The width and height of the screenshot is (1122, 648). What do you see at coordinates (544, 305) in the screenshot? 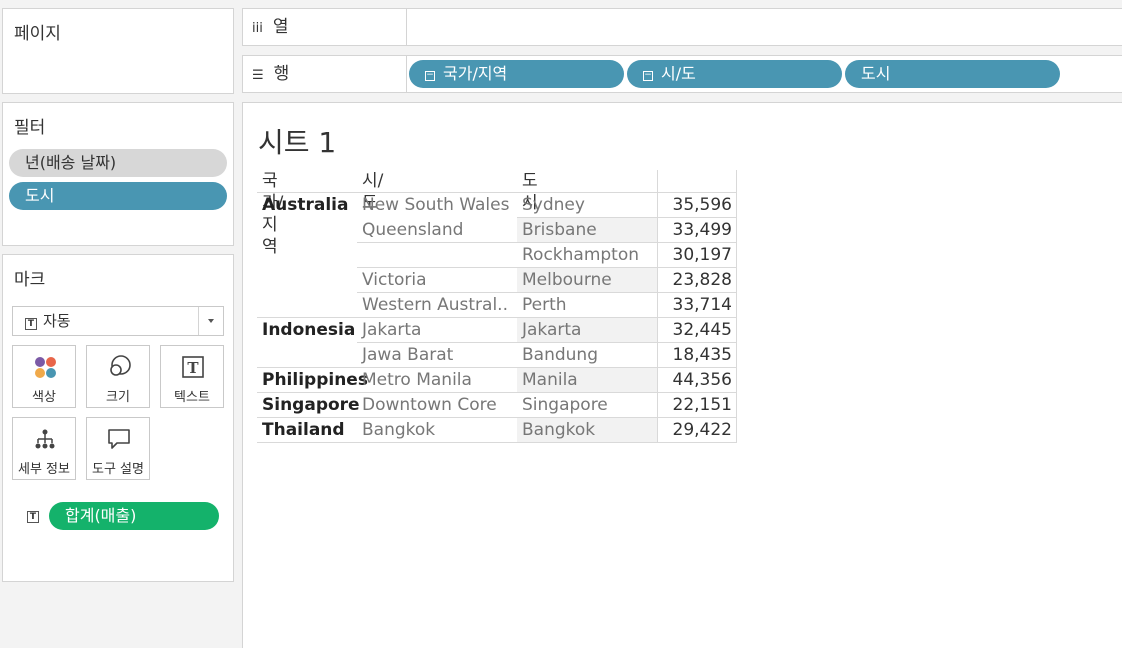
I see `city-cell: Perth` at bounding box center [544, 305].